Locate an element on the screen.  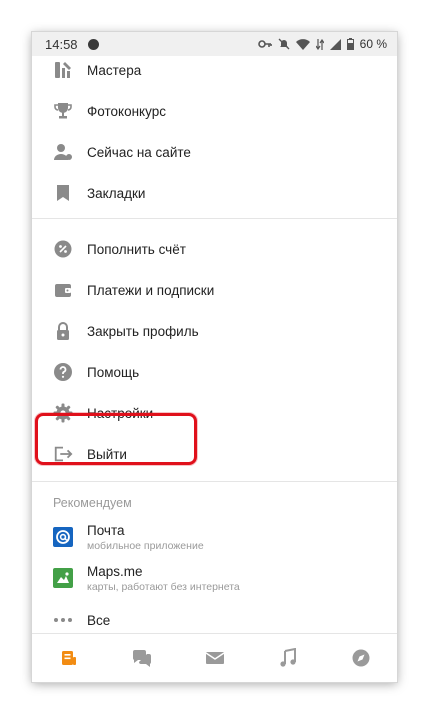
top-up-icon is located at coordinates (63, 249).